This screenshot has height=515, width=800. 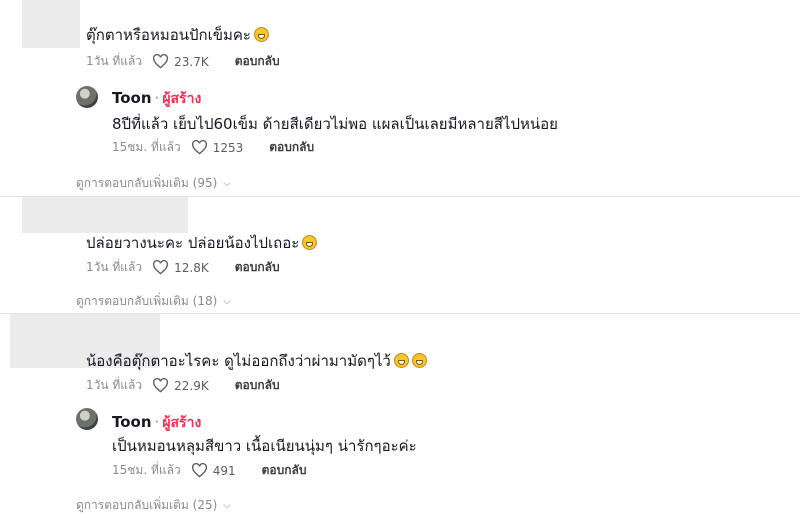 What do you see at coordinates (310, 242) in the screenshot?
I see `rolling-laughing-emoji` at bounding box center [310, 242].